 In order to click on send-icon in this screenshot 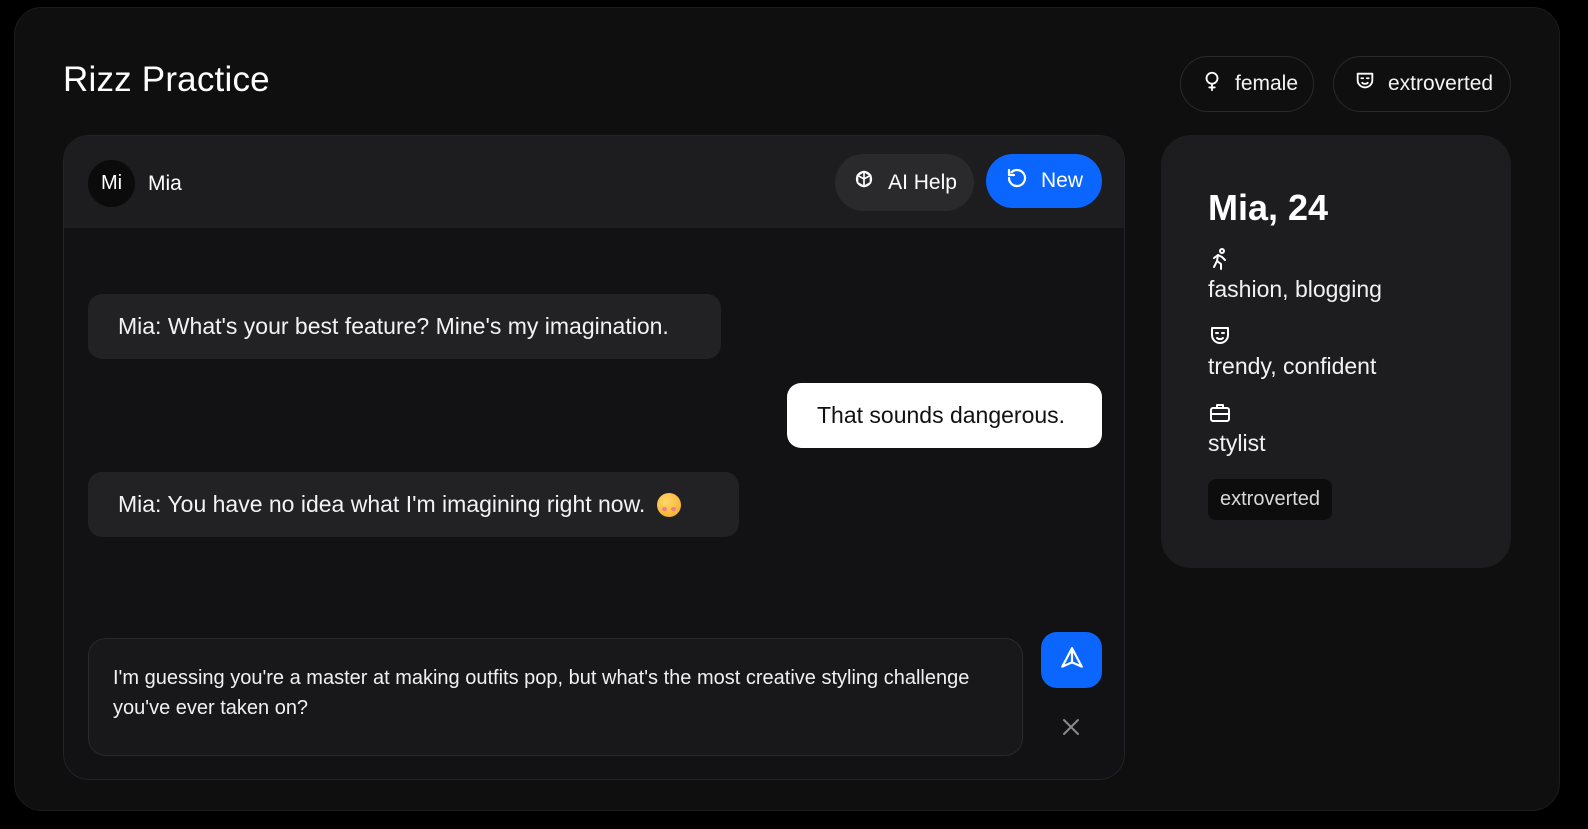, I will do `click(1072, 660)`.